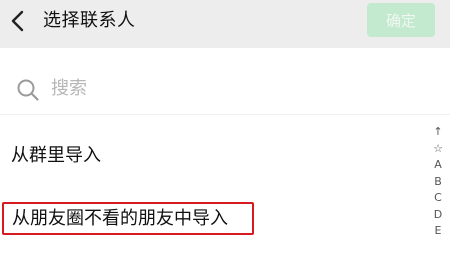 Image resolution: width=450 pixels, height=256 pixels. What do you see at coordinates (128, 218) in the screenshot?
I see `import-from-moments-hidden-item: 从朋友圈不看的朋友中导入` at bounding box center [128, 218].